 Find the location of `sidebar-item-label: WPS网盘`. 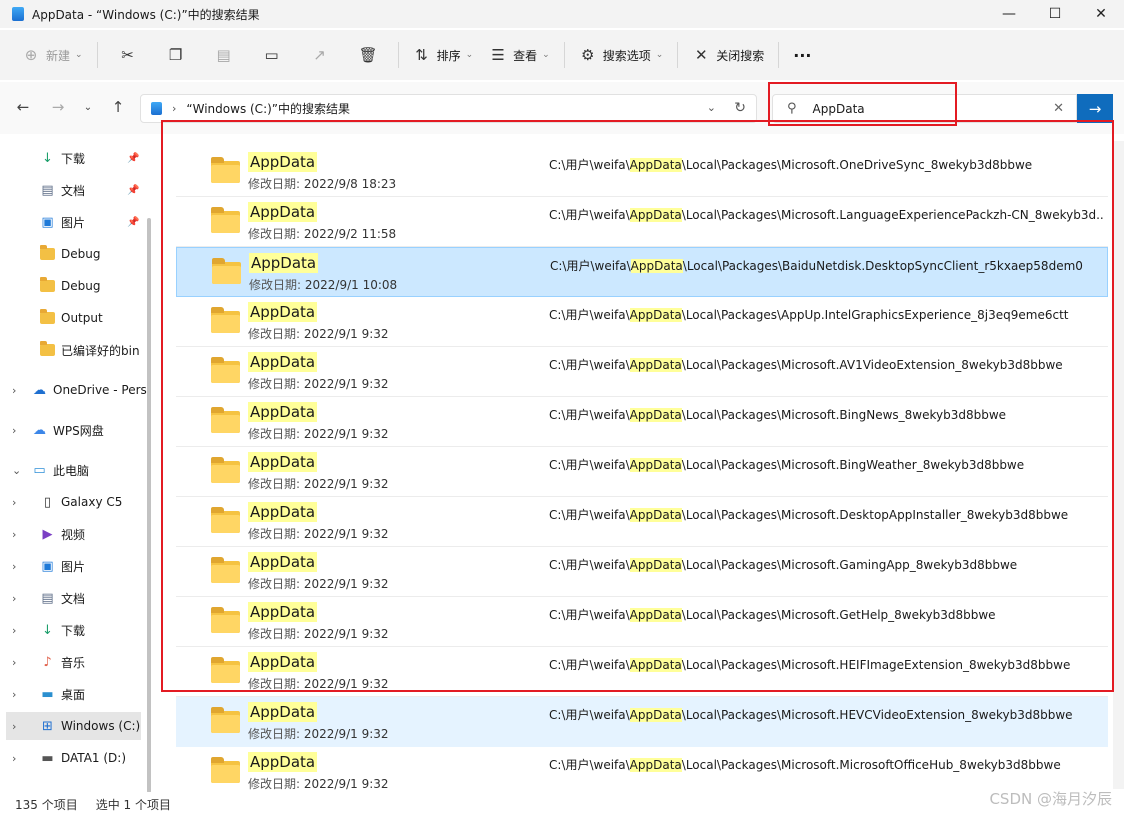

sidebar-item-label: WPS网盘 is located at coordinates (100, 430).